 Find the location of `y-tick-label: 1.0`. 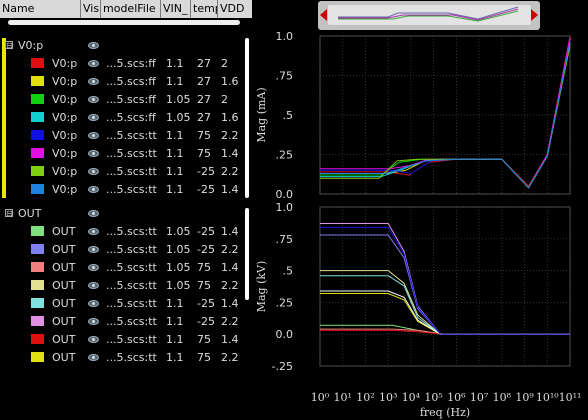

y-tick-label: 1.0 is located at coordinates (285, 207).